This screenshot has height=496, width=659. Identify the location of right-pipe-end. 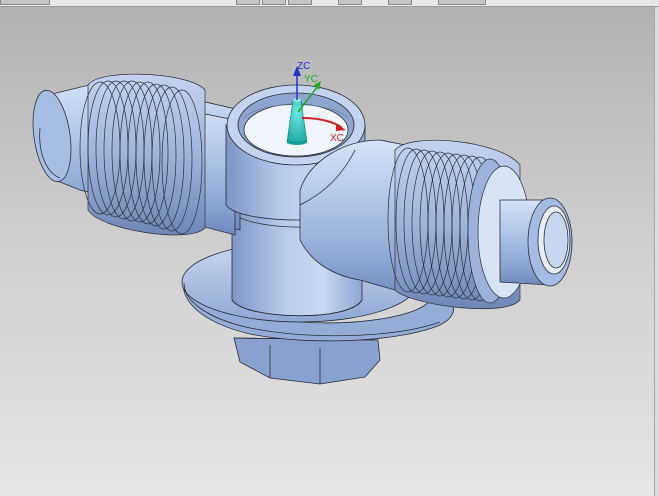
(536, 242).